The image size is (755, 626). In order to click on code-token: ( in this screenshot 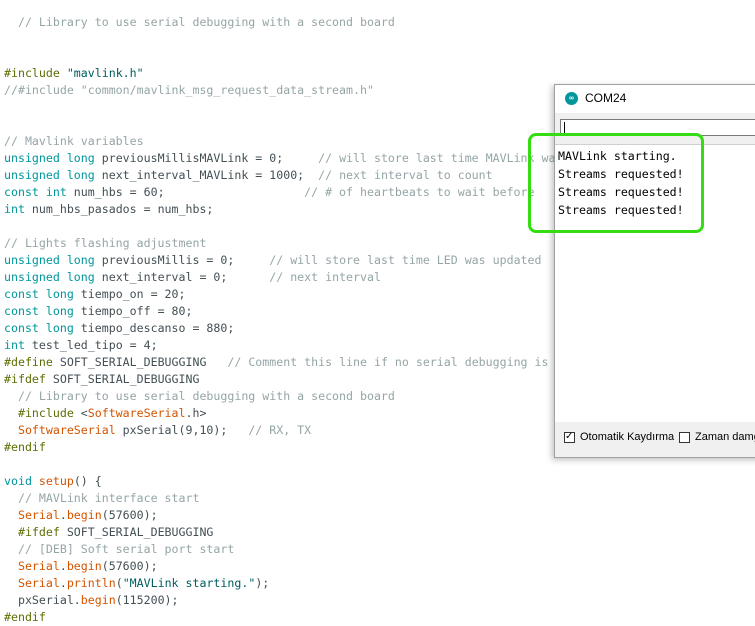, I will do `click(119, 583)`.